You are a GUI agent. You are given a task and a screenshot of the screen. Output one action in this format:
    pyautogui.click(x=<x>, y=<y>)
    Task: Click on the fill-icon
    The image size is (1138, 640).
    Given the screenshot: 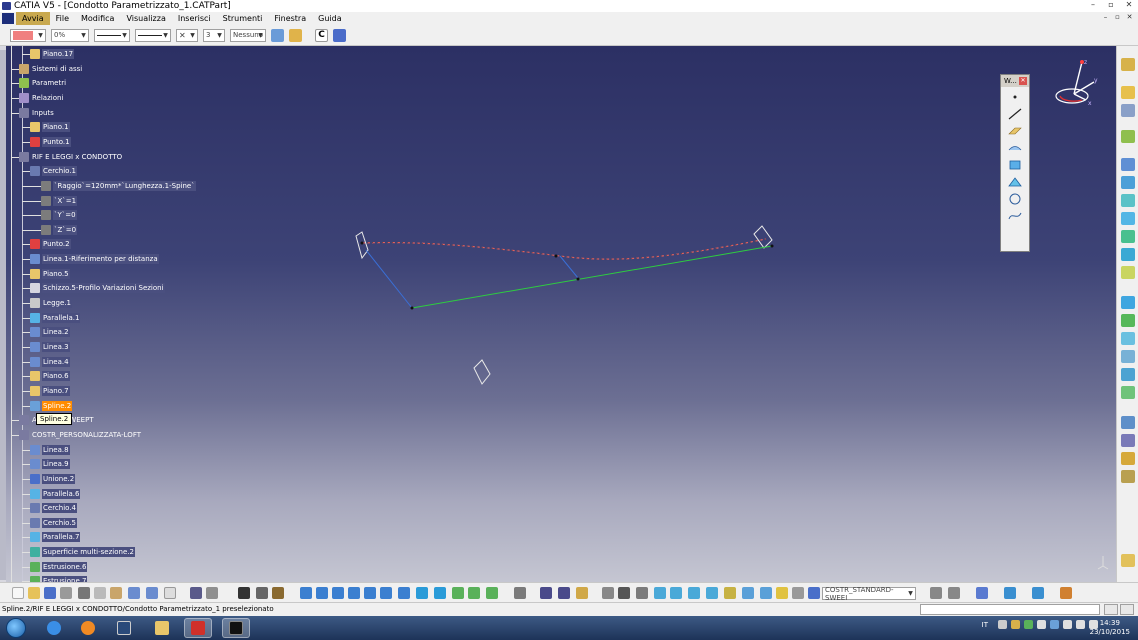 What is the action you would take?
    pyautogui.click(x=1128, y=182)
    